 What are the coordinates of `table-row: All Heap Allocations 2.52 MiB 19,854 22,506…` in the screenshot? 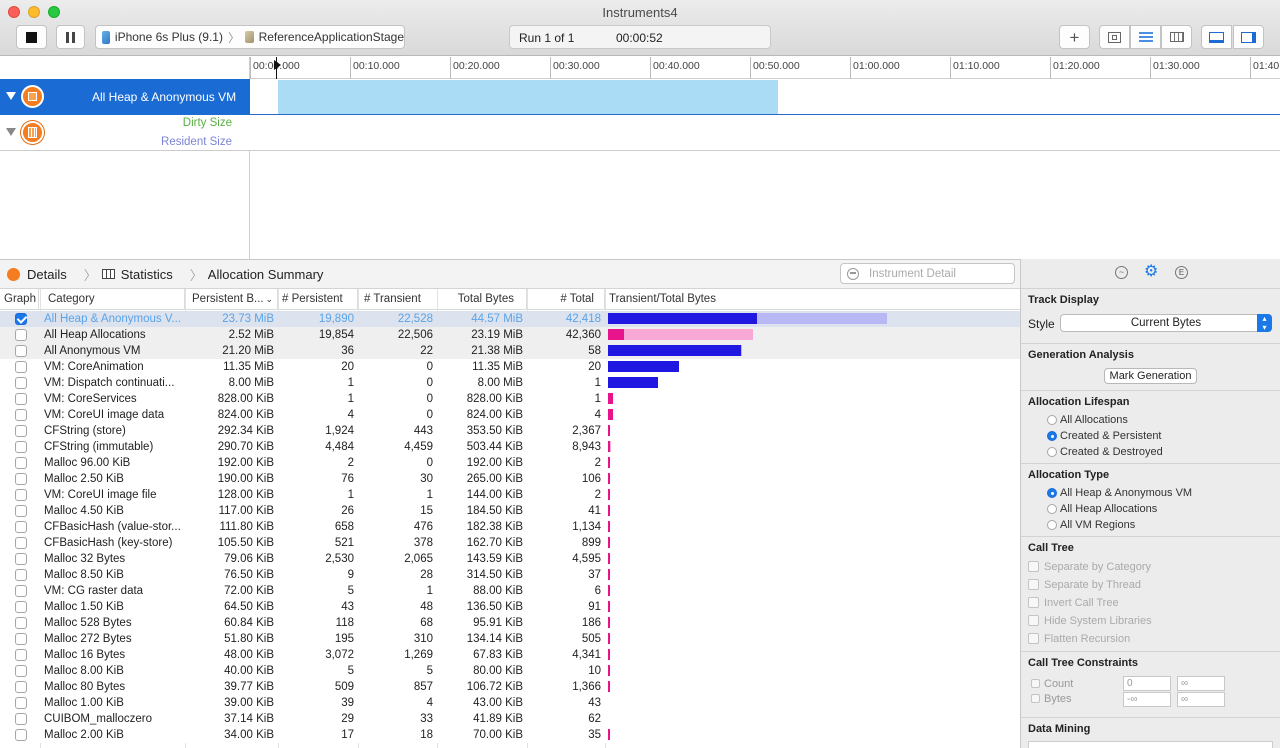 It's located at (510, 335).